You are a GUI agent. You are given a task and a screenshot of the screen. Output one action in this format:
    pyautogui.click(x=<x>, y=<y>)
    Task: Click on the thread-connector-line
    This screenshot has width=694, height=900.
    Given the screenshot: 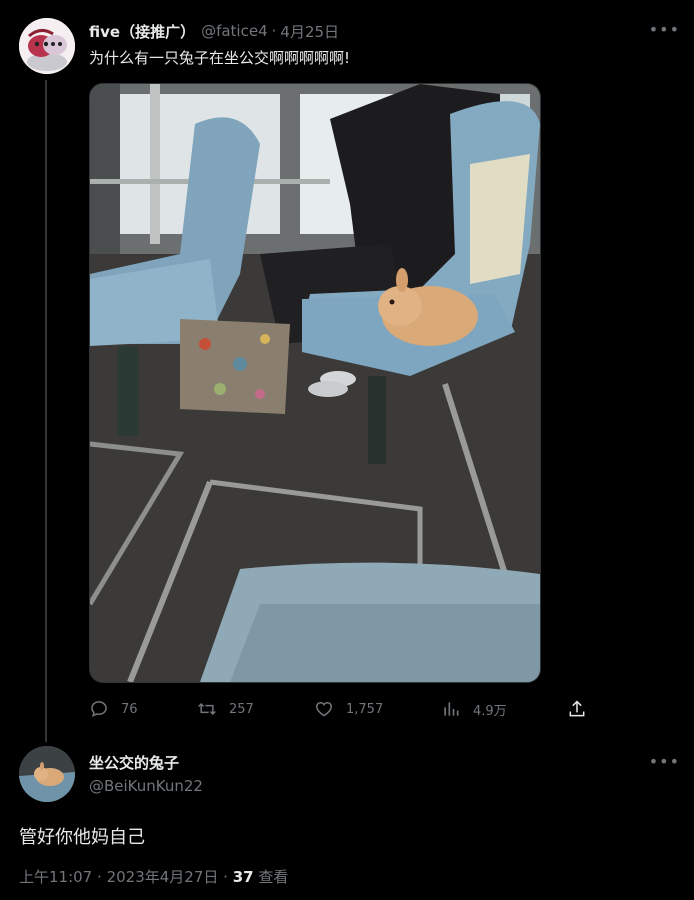 What is the action you would take?
    pyautogui.click(x=46, y=411)
    